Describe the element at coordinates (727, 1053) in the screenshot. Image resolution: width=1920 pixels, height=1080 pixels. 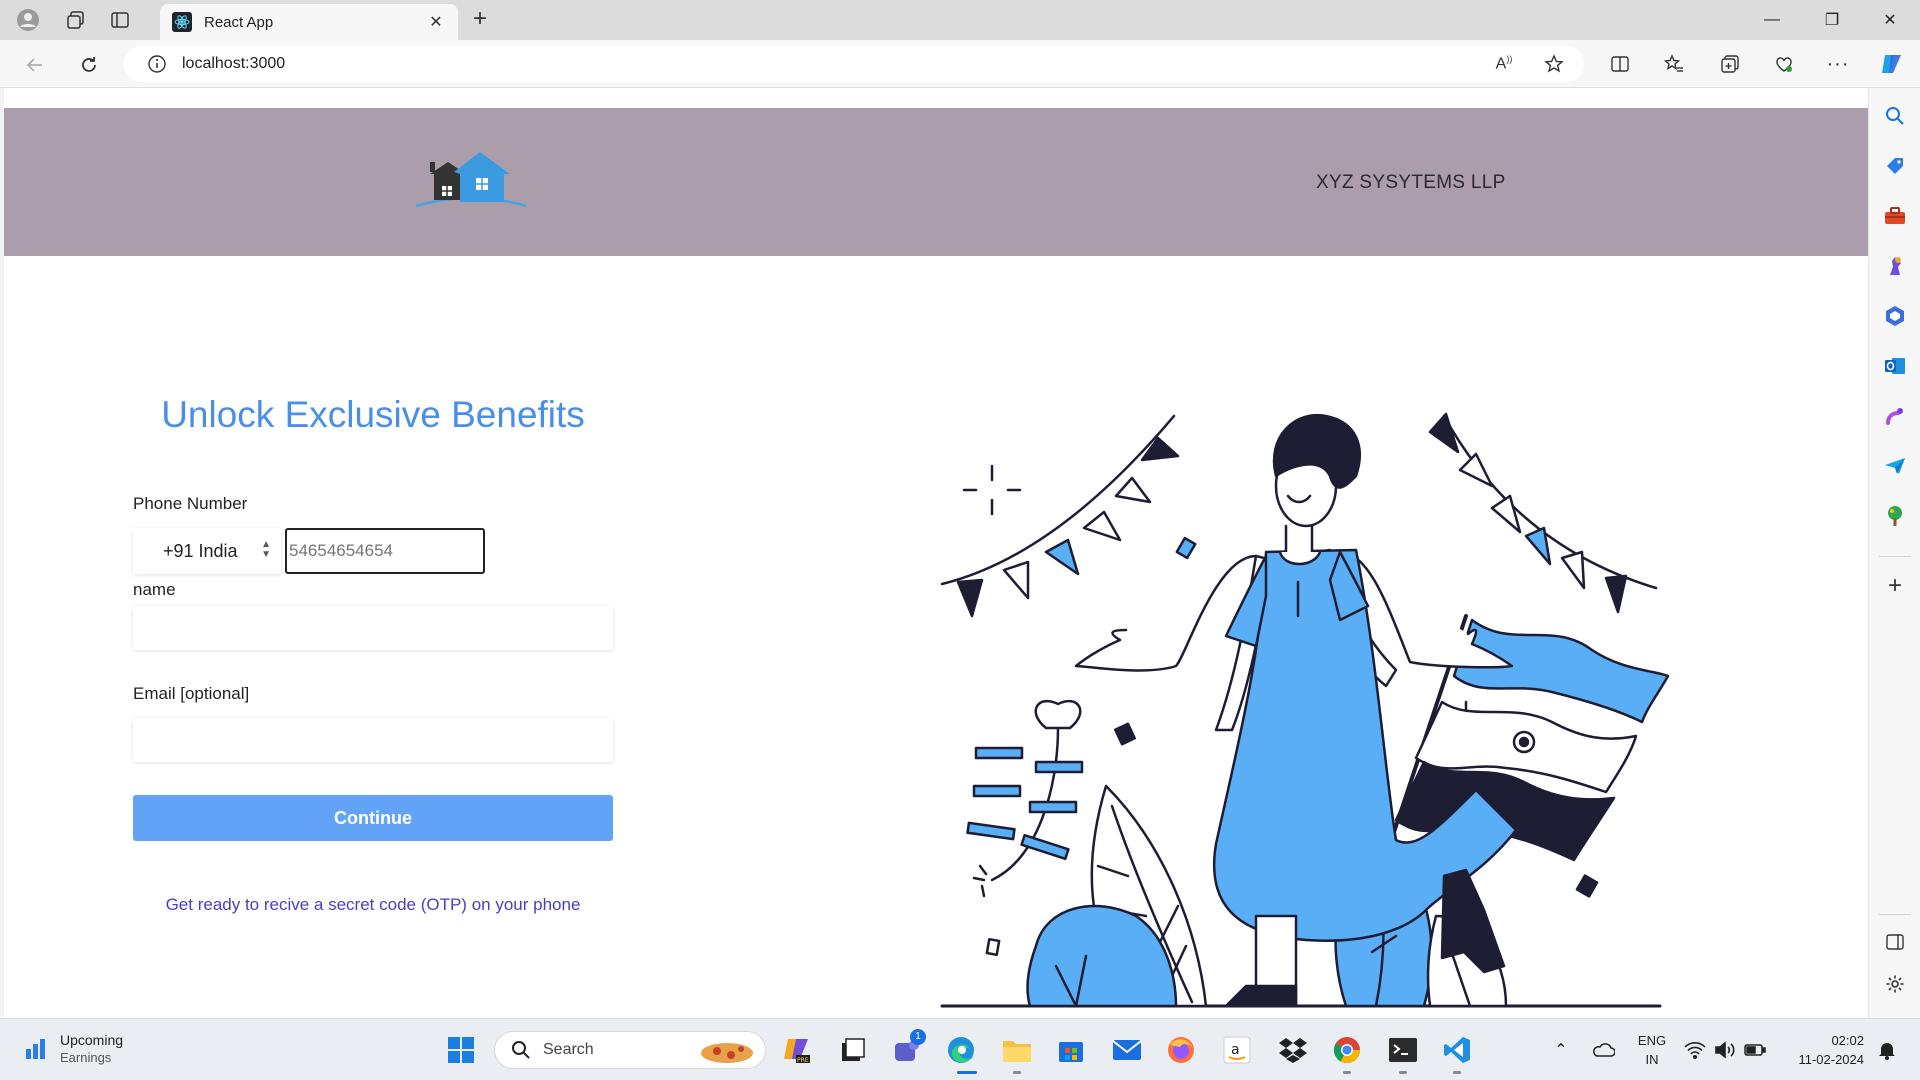
I see `pizza-search-highlight-icon` at that location.